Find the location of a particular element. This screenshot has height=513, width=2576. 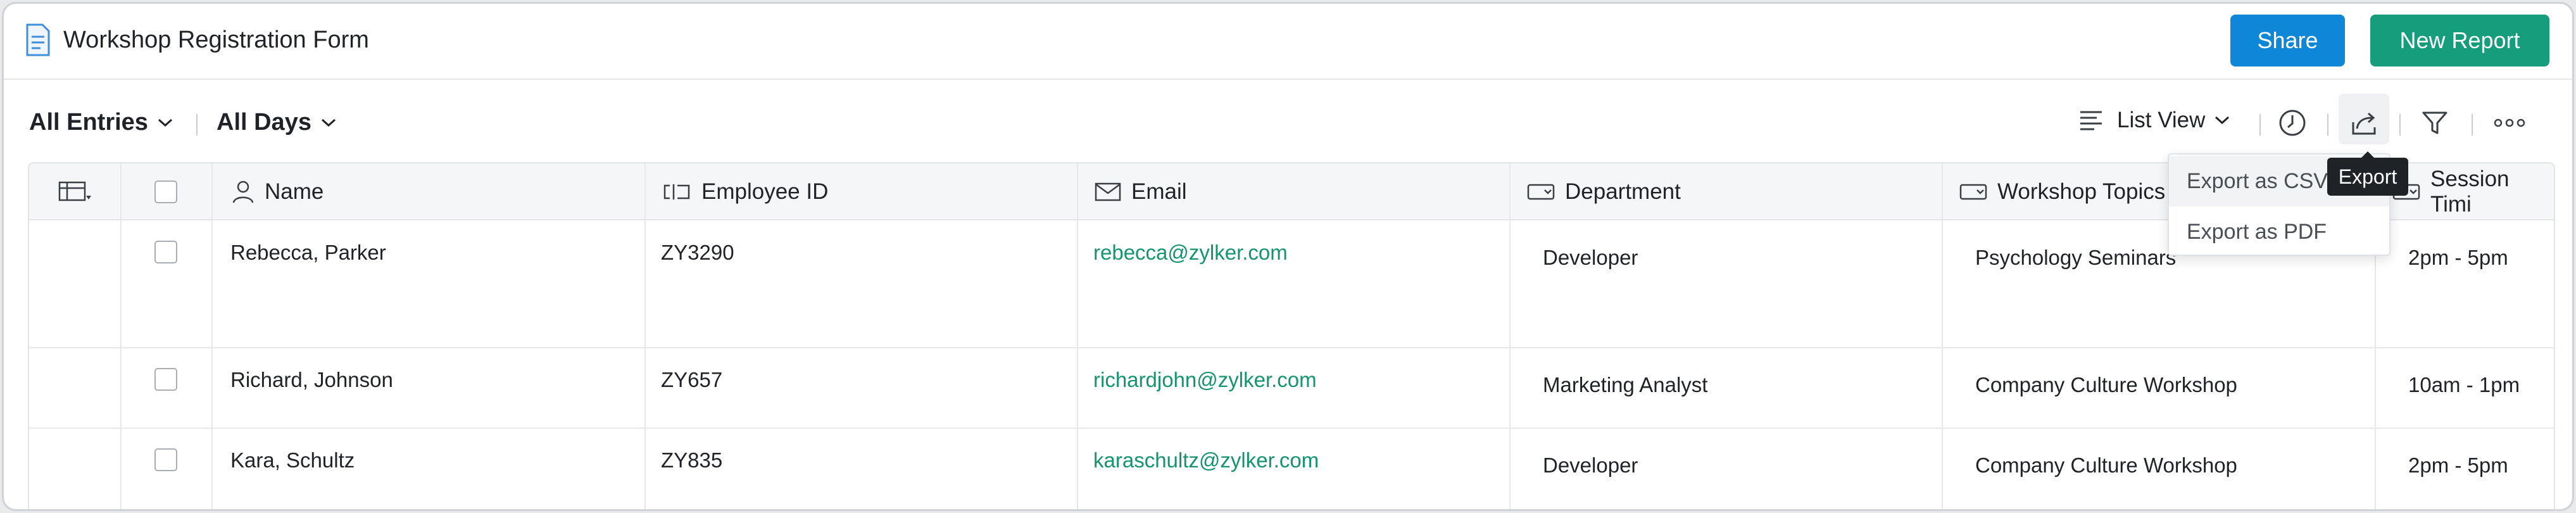

column-header-workshop-topics: Workshop Topics is located at coordinates (2062, 191).